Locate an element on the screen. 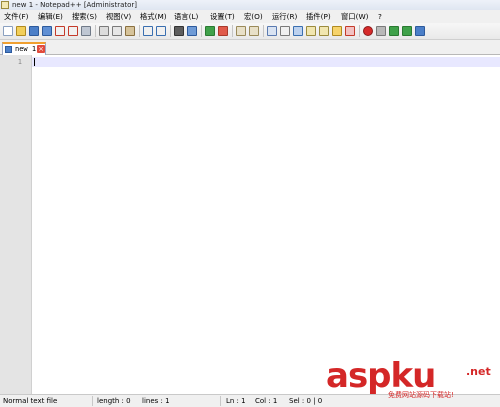  tab-close-icon: × is located at coordinates (41, 49).